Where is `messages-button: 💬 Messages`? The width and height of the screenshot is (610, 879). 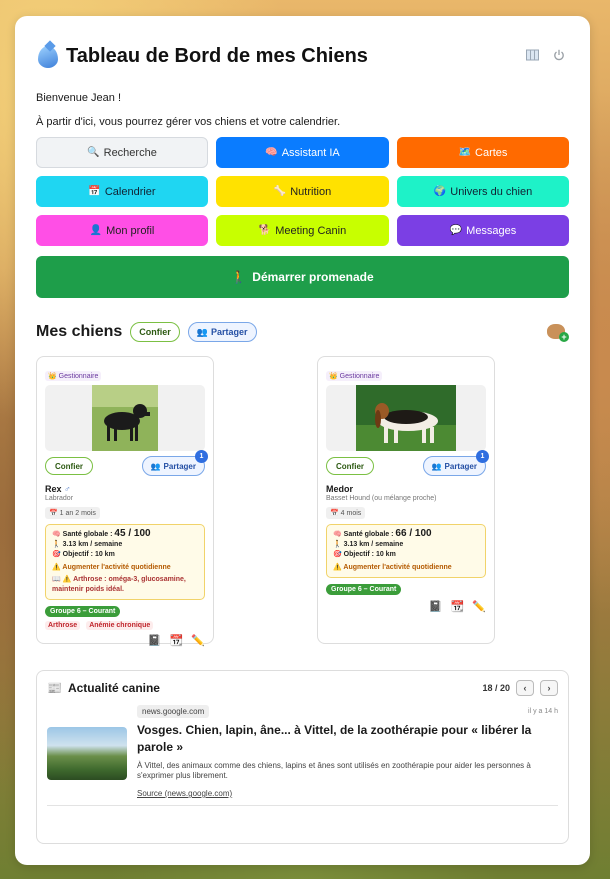 messages-button: 💬 Messages is located at coordinates (483, 230).